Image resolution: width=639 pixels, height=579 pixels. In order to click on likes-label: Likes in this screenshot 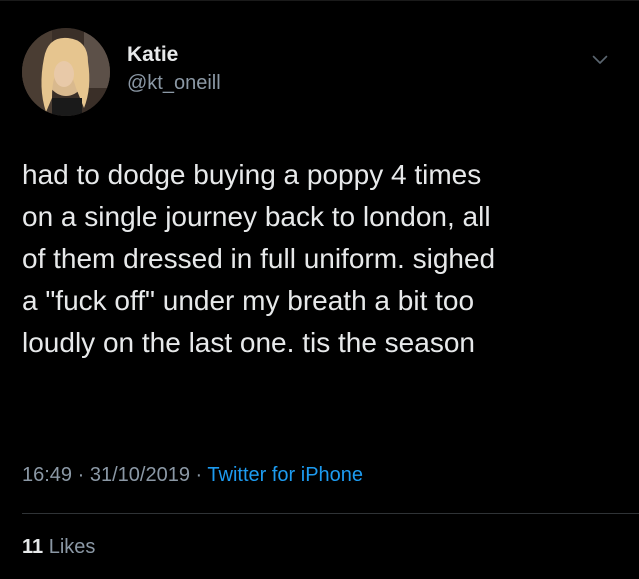, I will do `click(72, 547)`.